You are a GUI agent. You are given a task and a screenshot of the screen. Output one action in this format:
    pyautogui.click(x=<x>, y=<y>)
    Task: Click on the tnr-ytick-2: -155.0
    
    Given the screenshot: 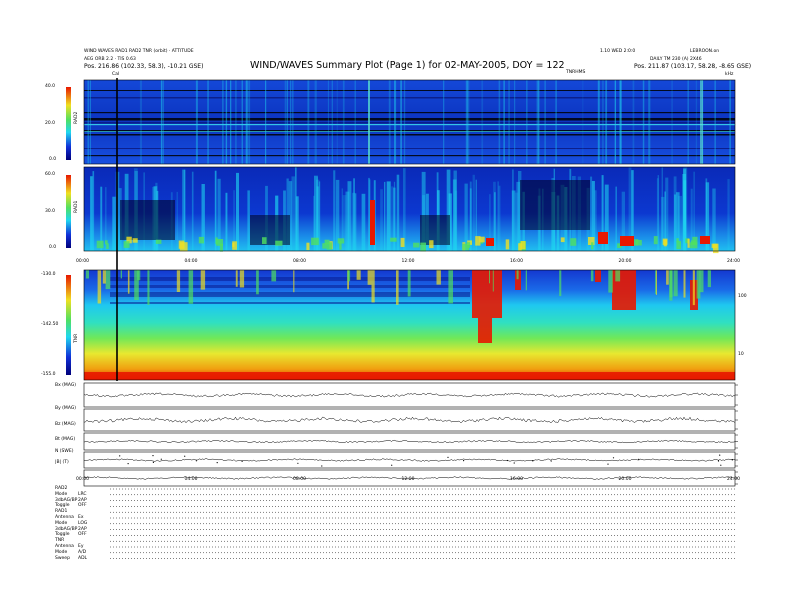 What is the action you would take?
    pyautogui.click(x=48, y=374)
    